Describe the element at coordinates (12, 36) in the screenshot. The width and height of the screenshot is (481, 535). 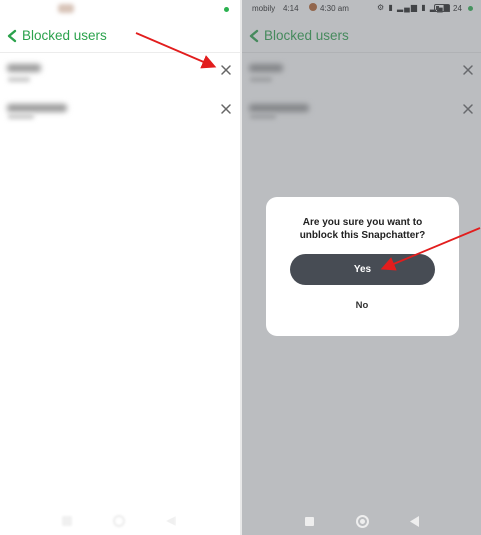
I see `chevron-left-icon` at that location.